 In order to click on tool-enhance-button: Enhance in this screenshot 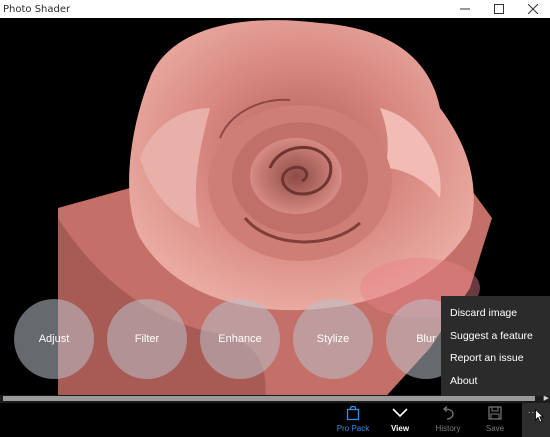, I will do `click(240, 339)`.